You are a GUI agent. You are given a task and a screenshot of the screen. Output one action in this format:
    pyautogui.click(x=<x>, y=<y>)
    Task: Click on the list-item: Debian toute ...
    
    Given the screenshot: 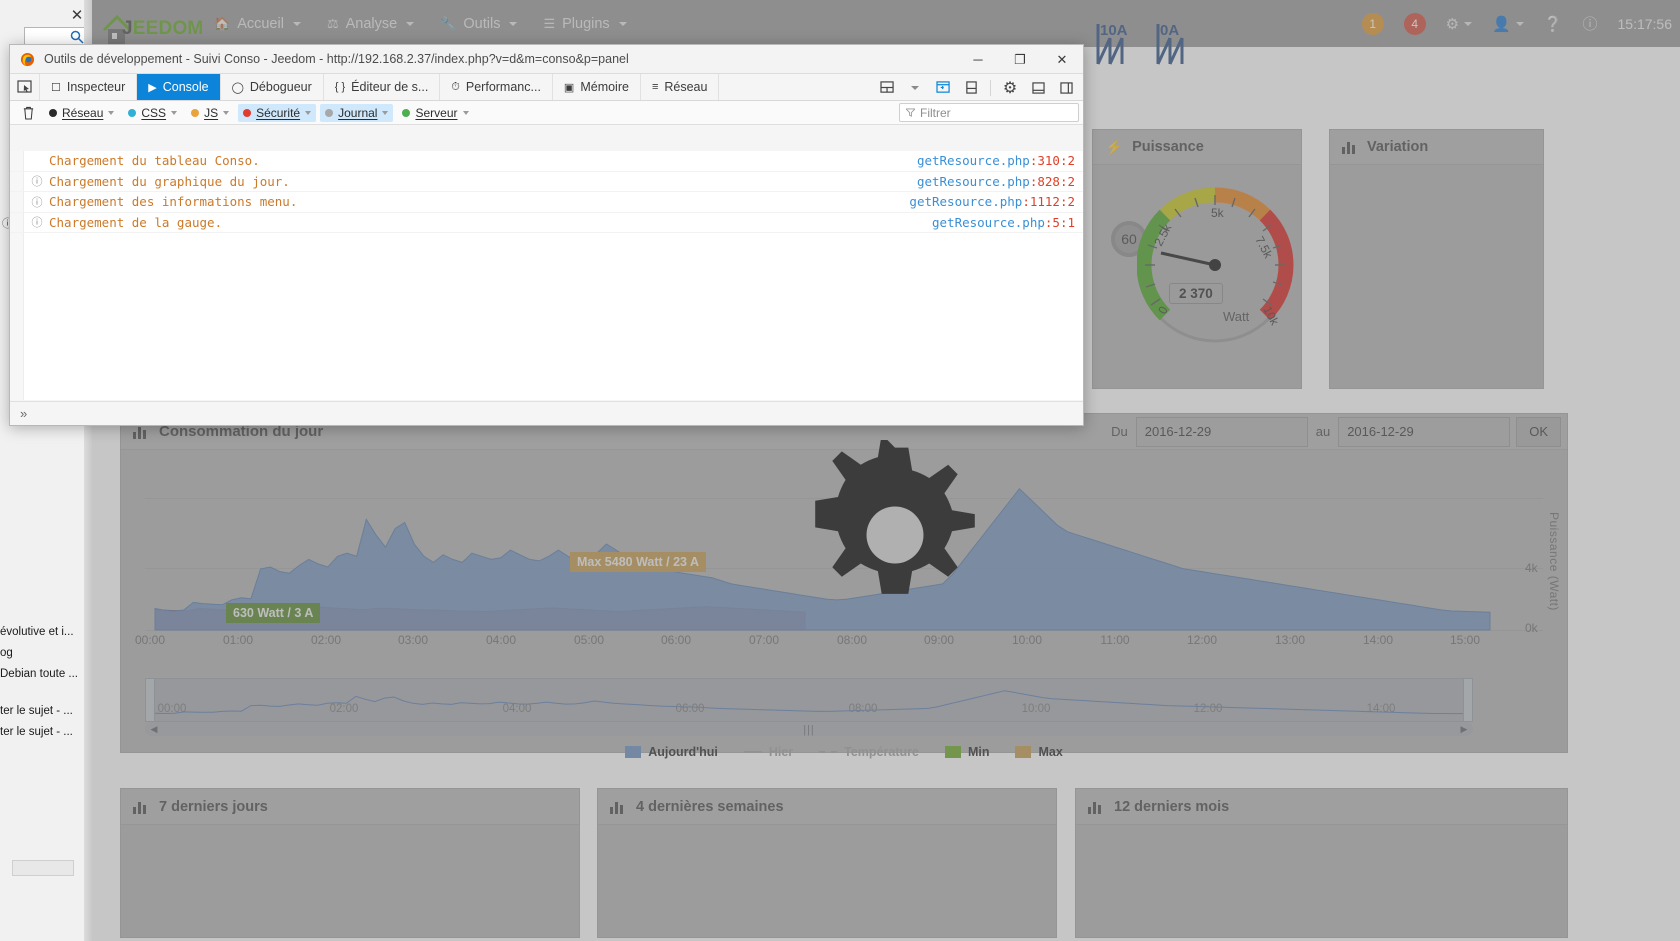 What is the action you would take?
    pyautogui.click(x=40, y=674)
    